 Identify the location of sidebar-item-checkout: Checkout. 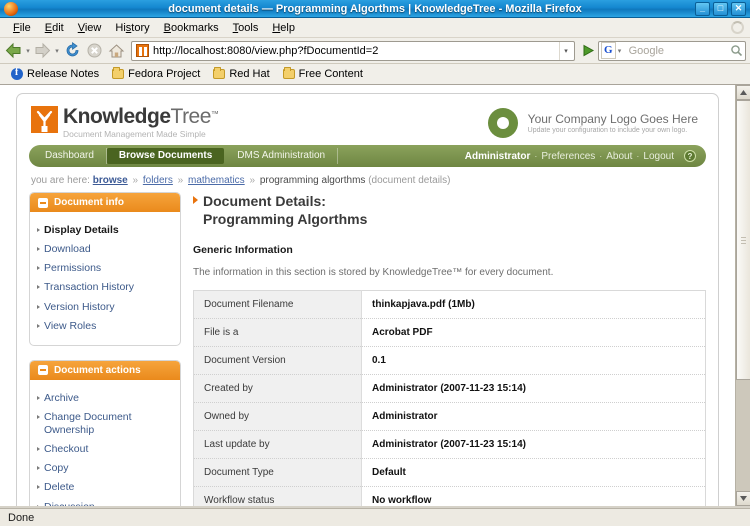
(104, 449).